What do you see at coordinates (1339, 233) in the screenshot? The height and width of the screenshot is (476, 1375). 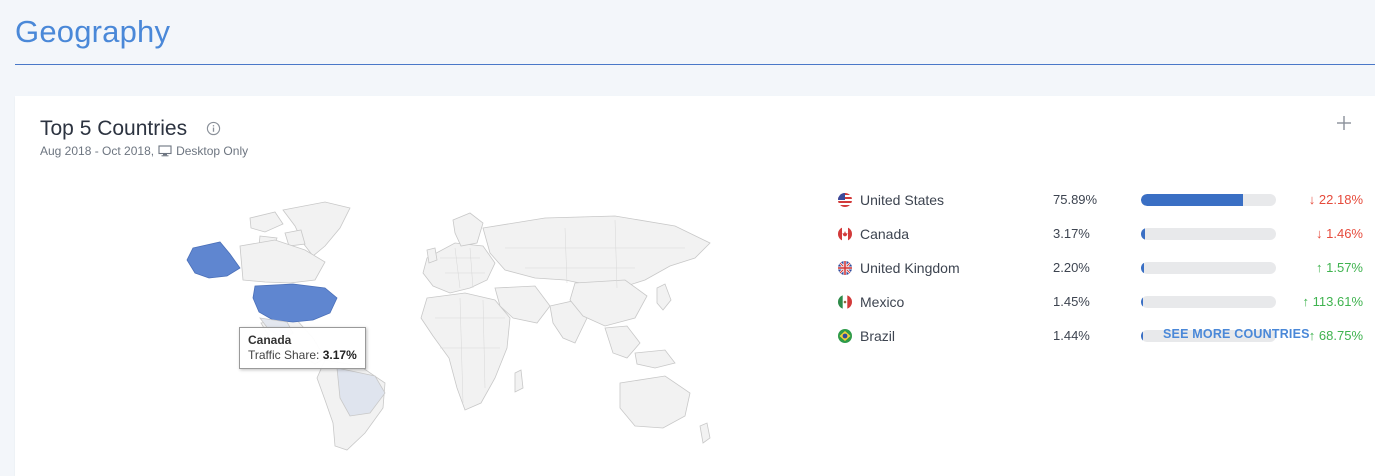 I see `change-value: ↓ 1.46%` at bounding box center [1339, 233].